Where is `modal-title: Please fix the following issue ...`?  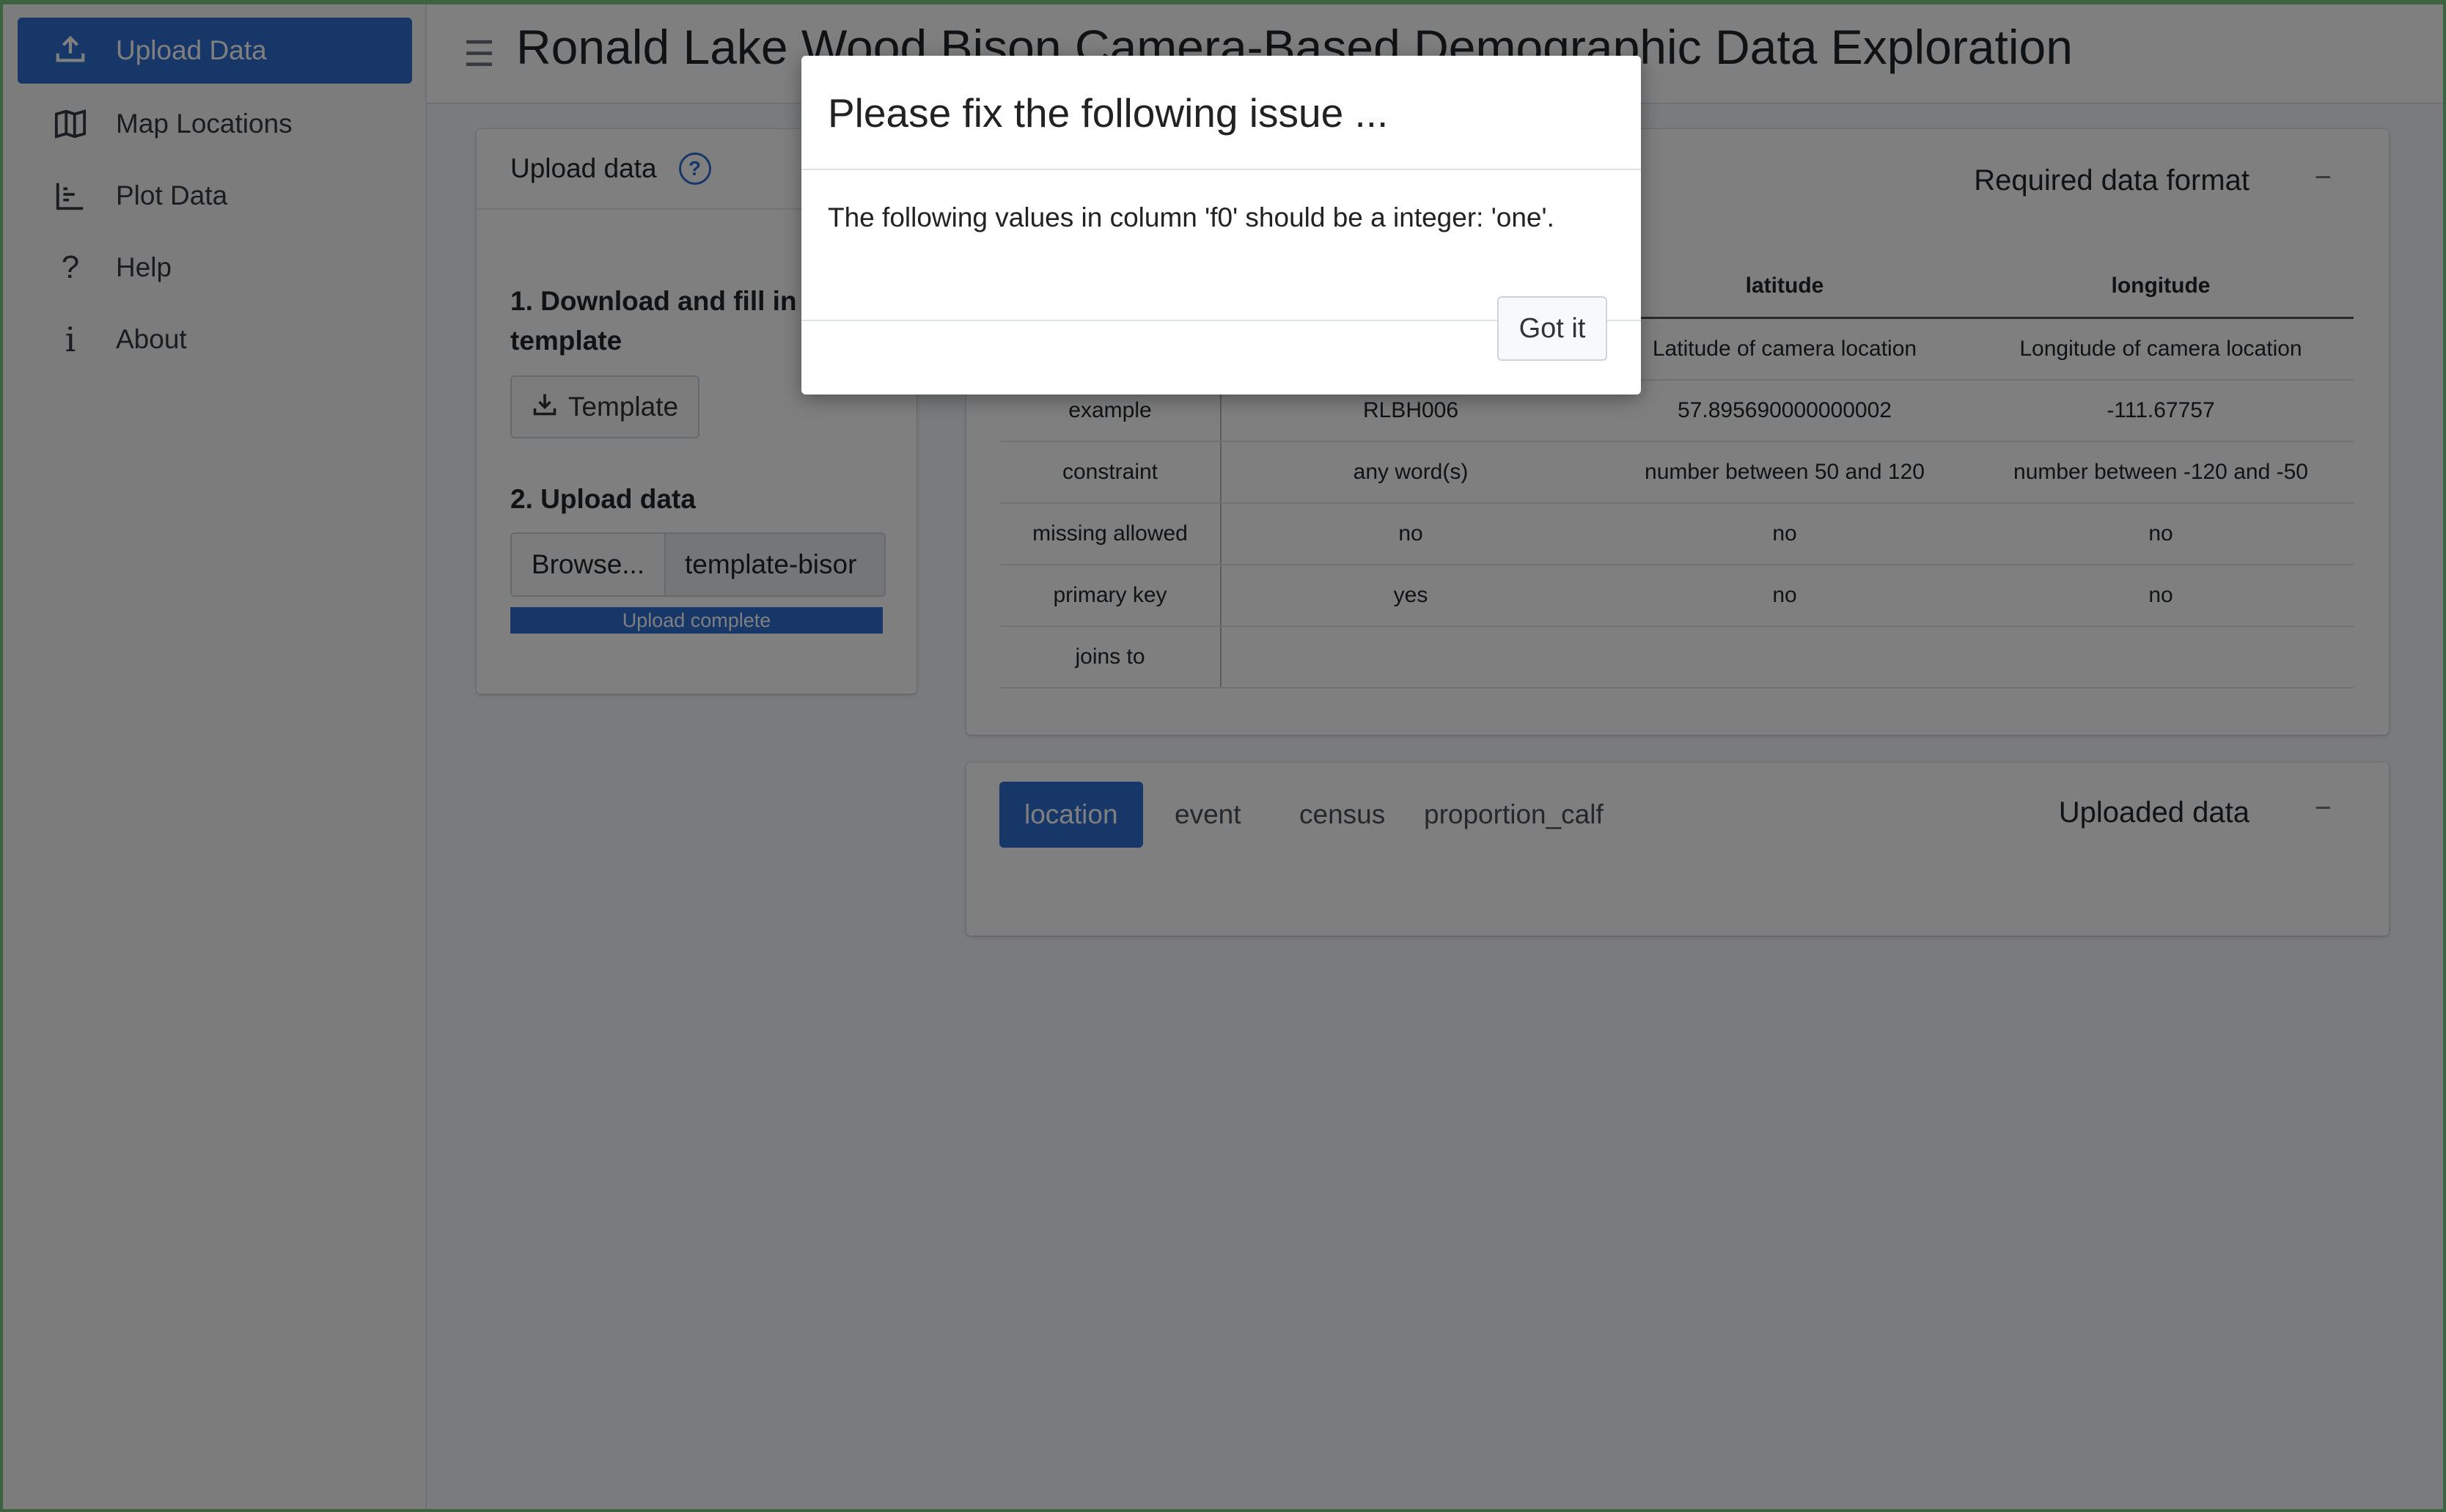
modal-title: Please fix the following issue ... is located at coordinates (1108, 113).